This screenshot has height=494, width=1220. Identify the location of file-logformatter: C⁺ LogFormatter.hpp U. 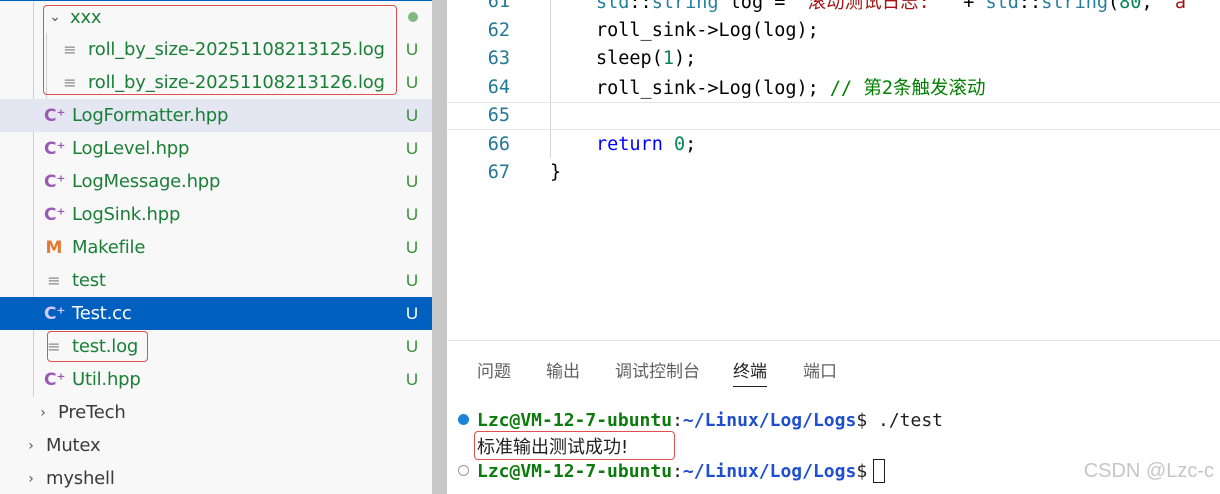
(216, 115).